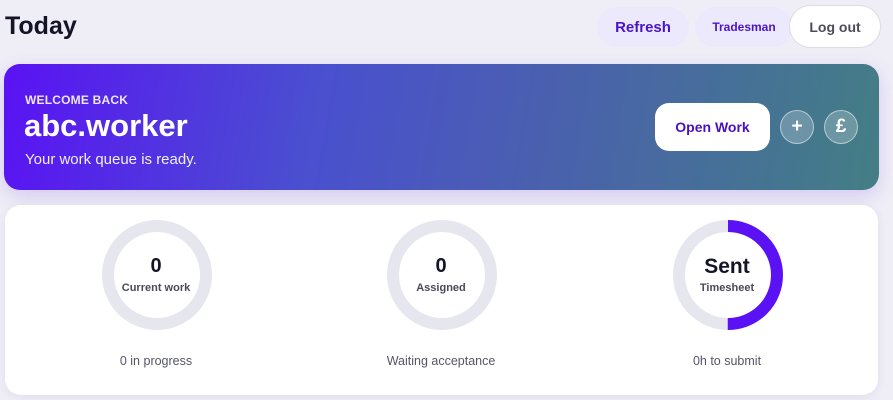 The image size is (893, 400). Describe the element at coordinates (156, 361) in the screenshot. I see `current-work-caption: 0 in progress` at that location.